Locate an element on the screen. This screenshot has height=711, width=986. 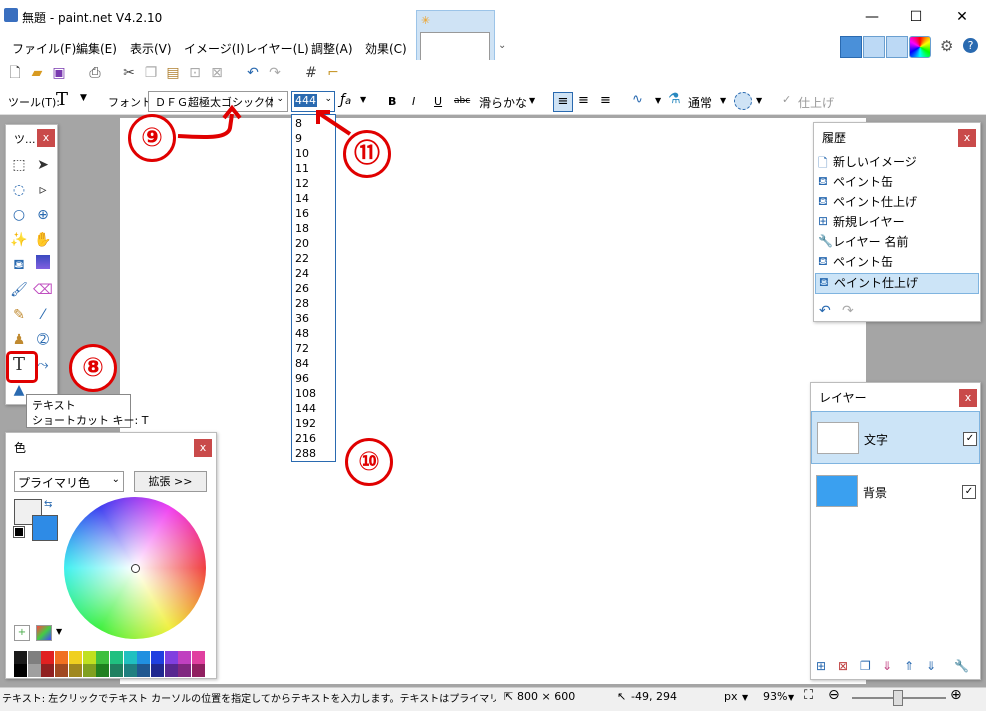
antialias-icon: ∿ is located at coordinates (637, 99).